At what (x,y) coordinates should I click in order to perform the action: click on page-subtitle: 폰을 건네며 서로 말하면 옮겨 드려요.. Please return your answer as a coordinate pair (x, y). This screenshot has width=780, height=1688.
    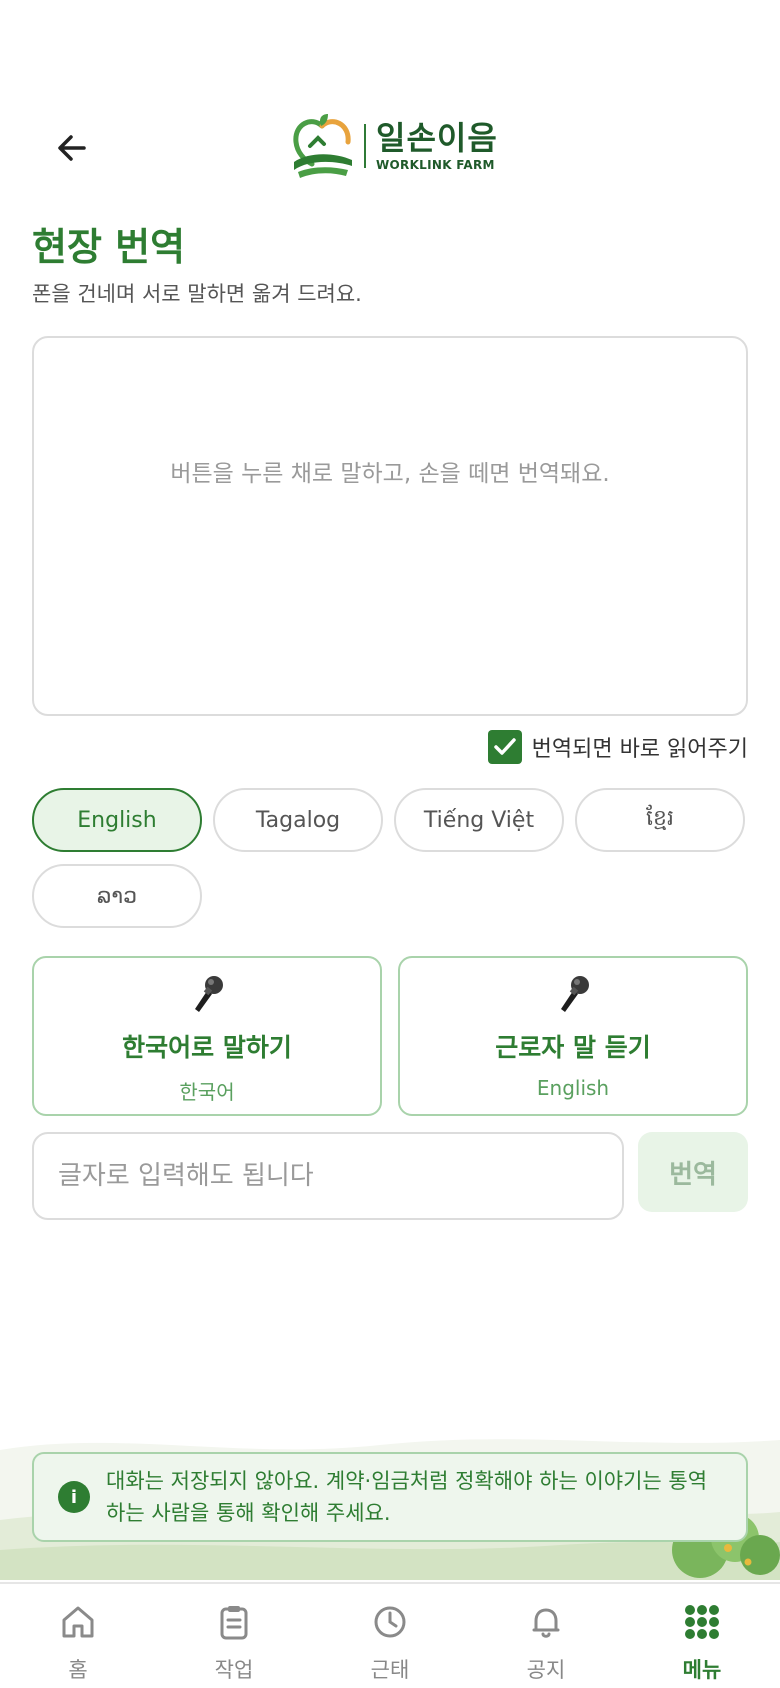
    Looking at the image, I should click on (197, 294).